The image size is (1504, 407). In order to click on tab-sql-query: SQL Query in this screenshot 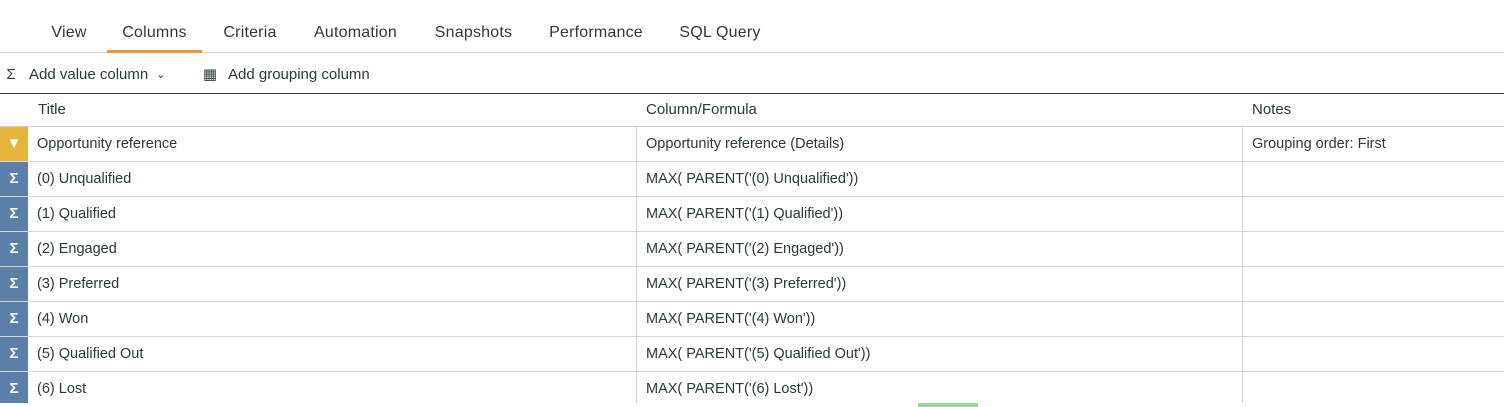, I will do `click(720, 26)`.